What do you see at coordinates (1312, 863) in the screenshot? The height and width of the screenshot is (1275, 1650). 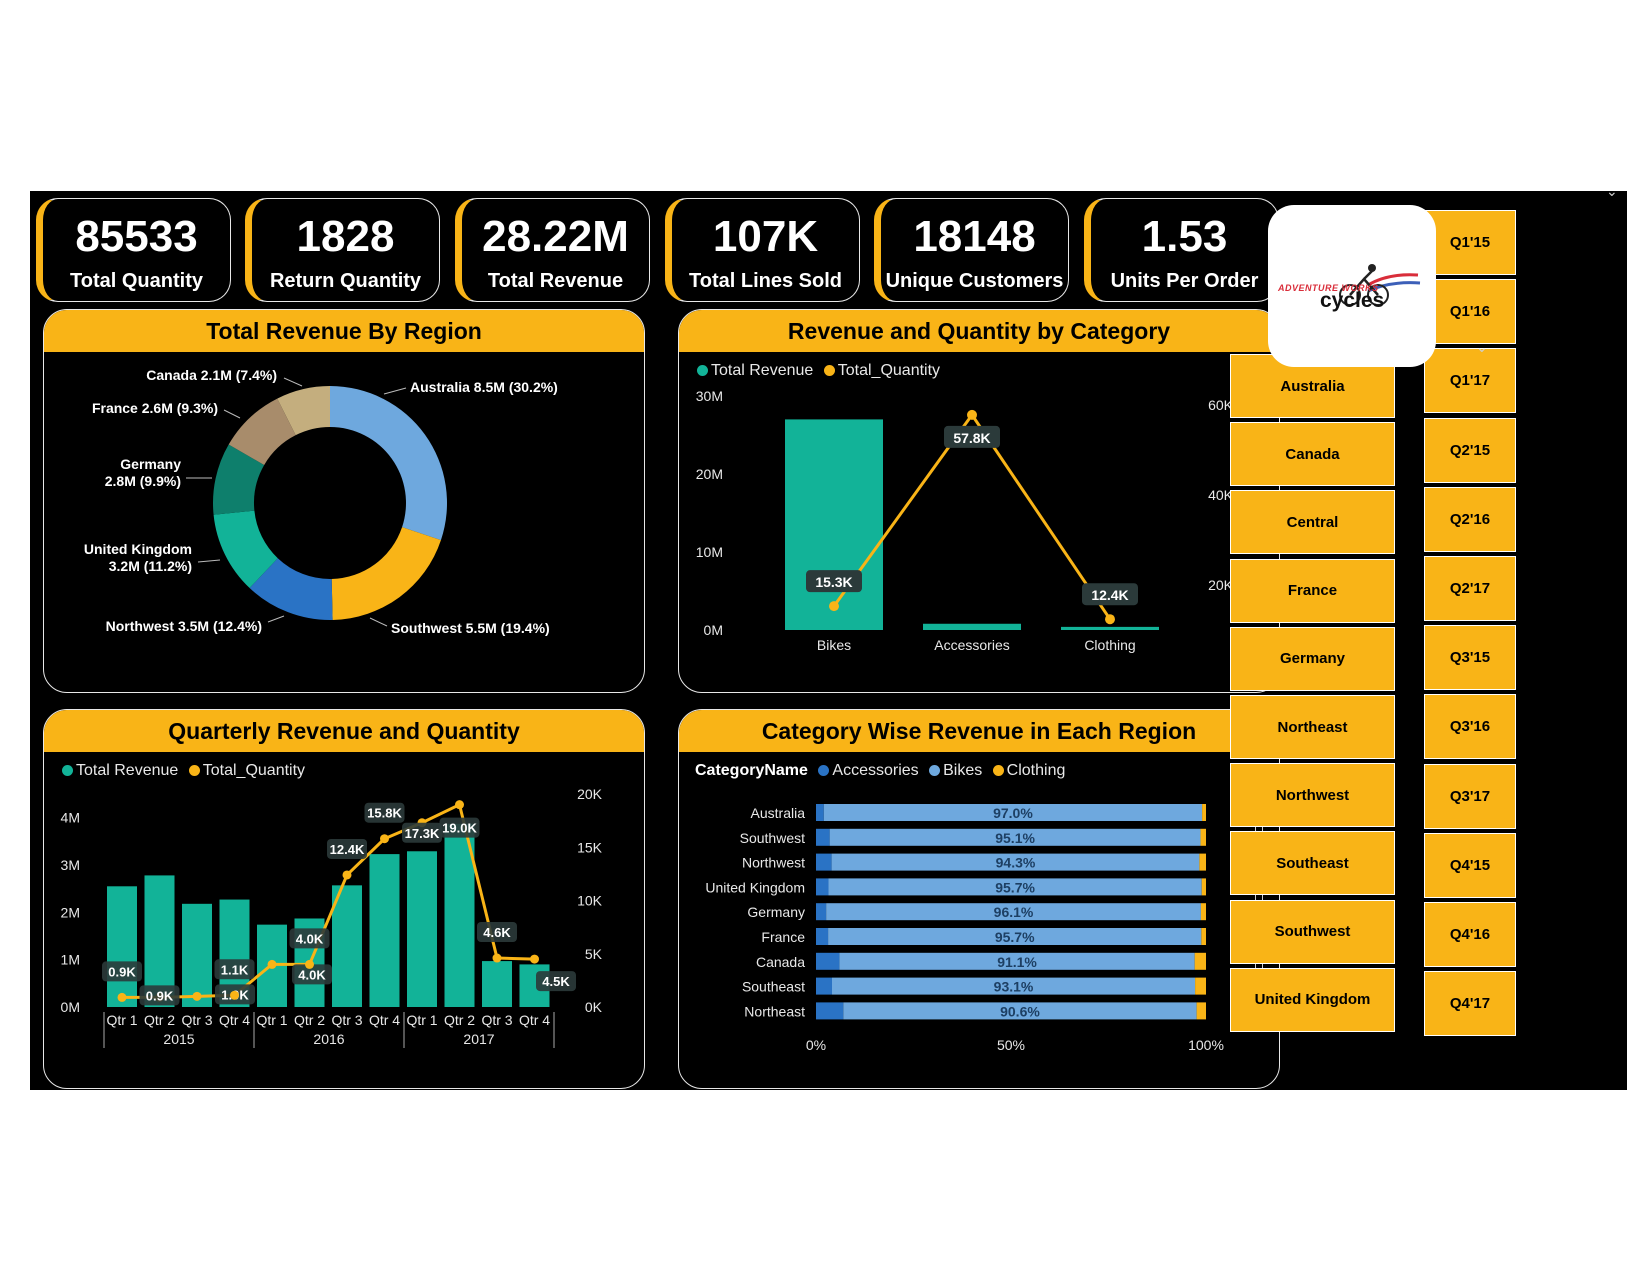 I see `slicer-item-region: Southeast` at bounding box center [1312, 863].